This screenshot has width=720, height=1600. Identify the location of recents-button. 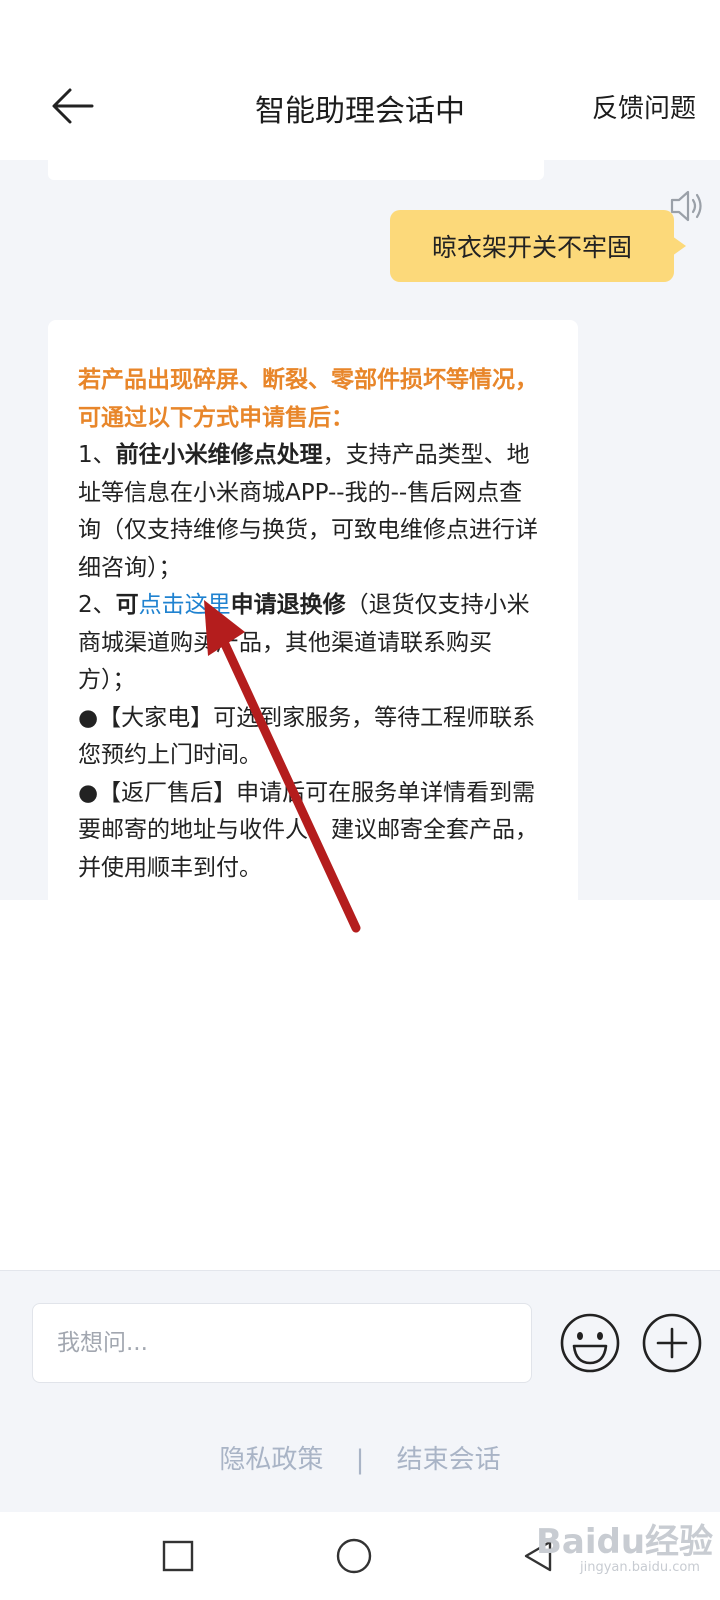
(178, 1556).